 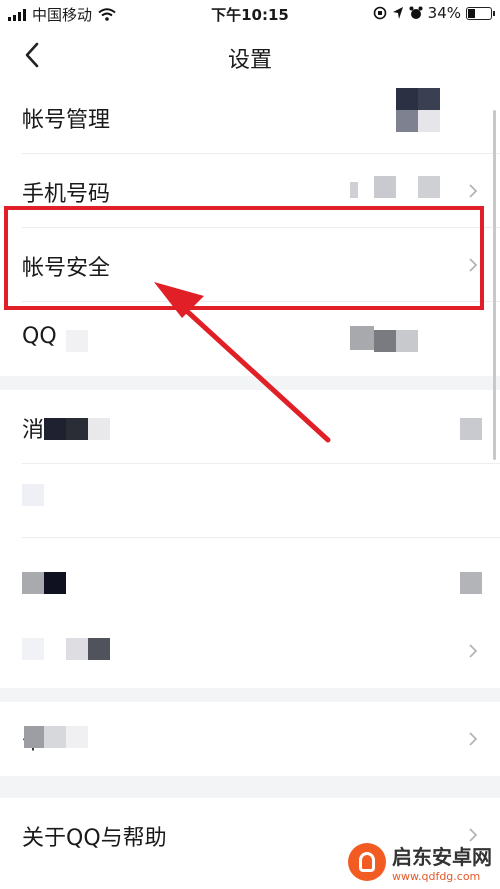 I want to click on watermark-logo-icon, so click(x=367, y=862).